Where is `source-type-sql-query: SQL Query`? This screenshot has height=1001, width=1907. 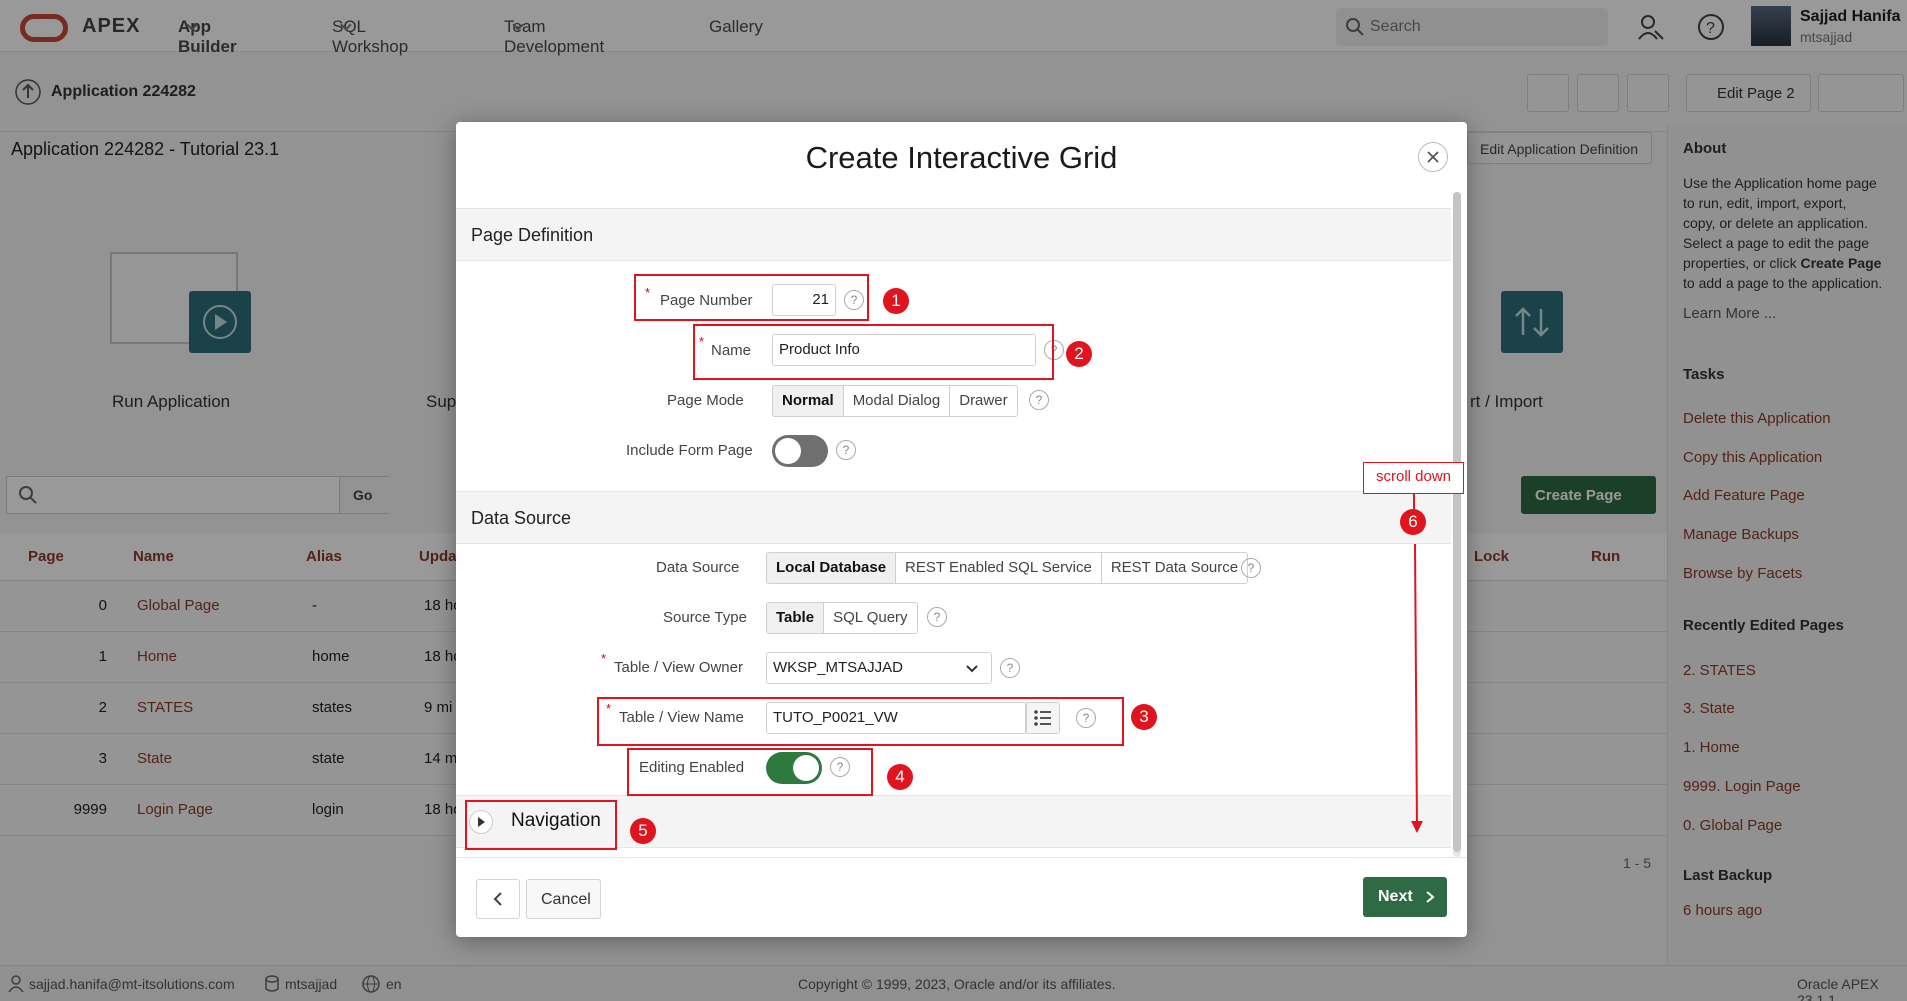
source-type-sql-query: SQL Query is located at coordinates (870, 618).